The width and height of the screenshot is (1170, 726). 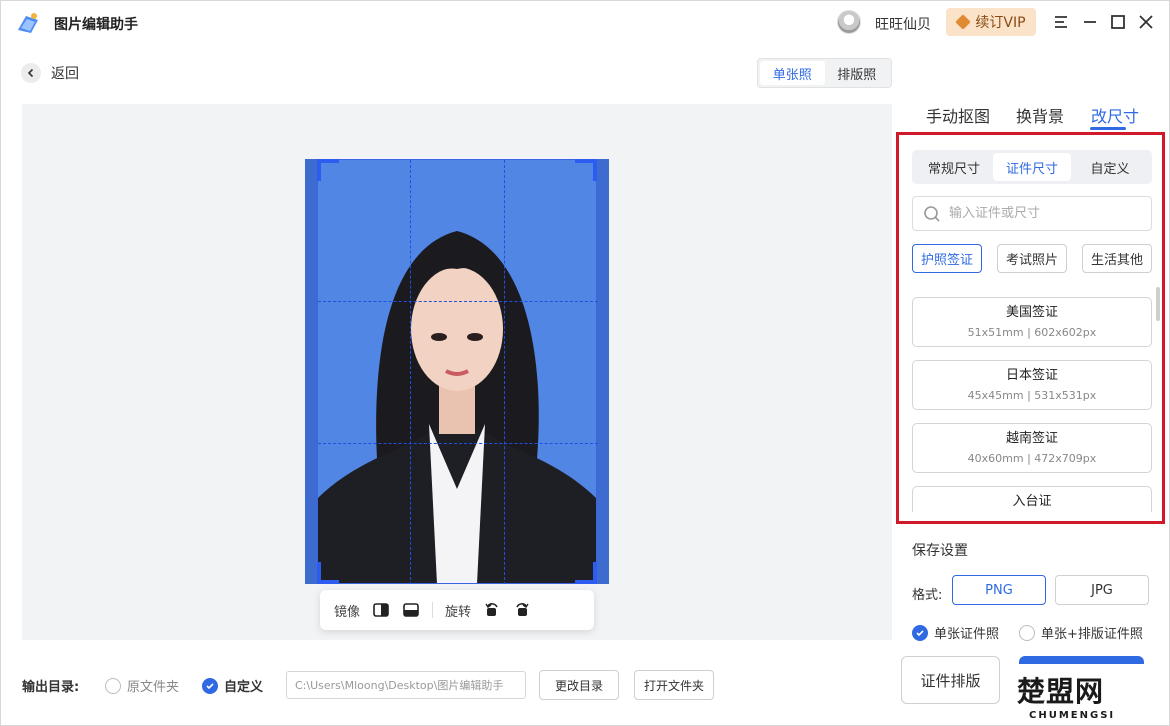 I want to click on output-path-field: C:\Users\Mloong\Desktop\图片编辑助手, so click(x=406, y=685).